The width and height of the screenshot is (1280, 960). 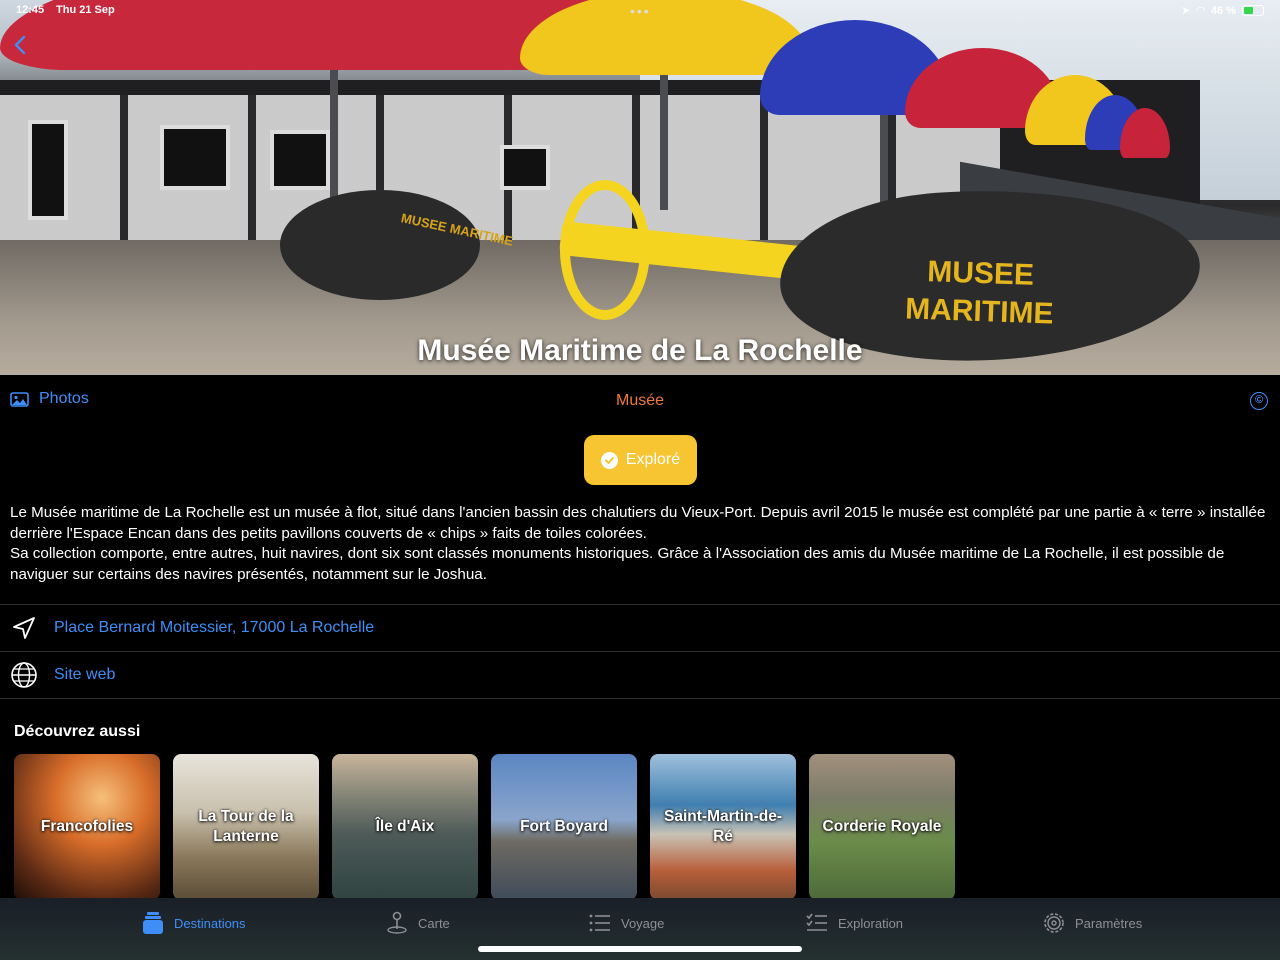 I want to click on tab-label: Carte, so click(x=434, y=923).